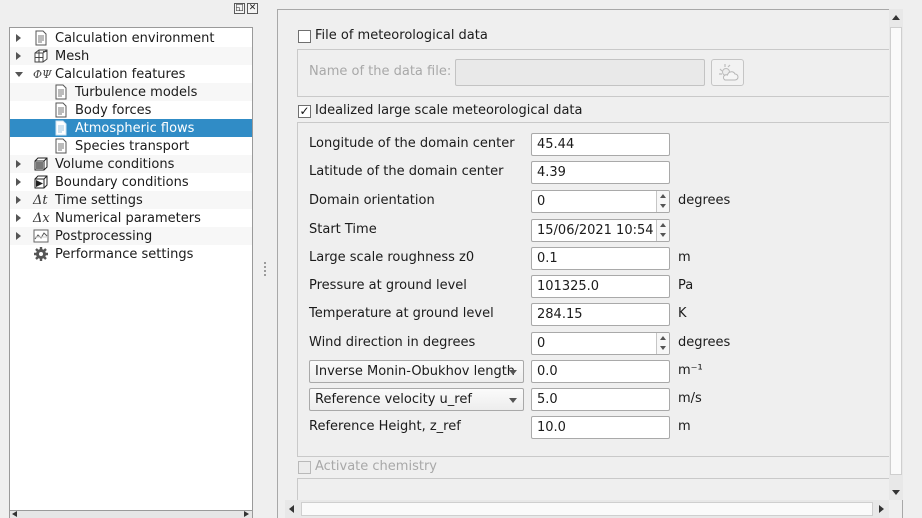 The height and width of the screenshot is (518, 922). I want to click on pressure-input: 101325.0, so click(600, 286).